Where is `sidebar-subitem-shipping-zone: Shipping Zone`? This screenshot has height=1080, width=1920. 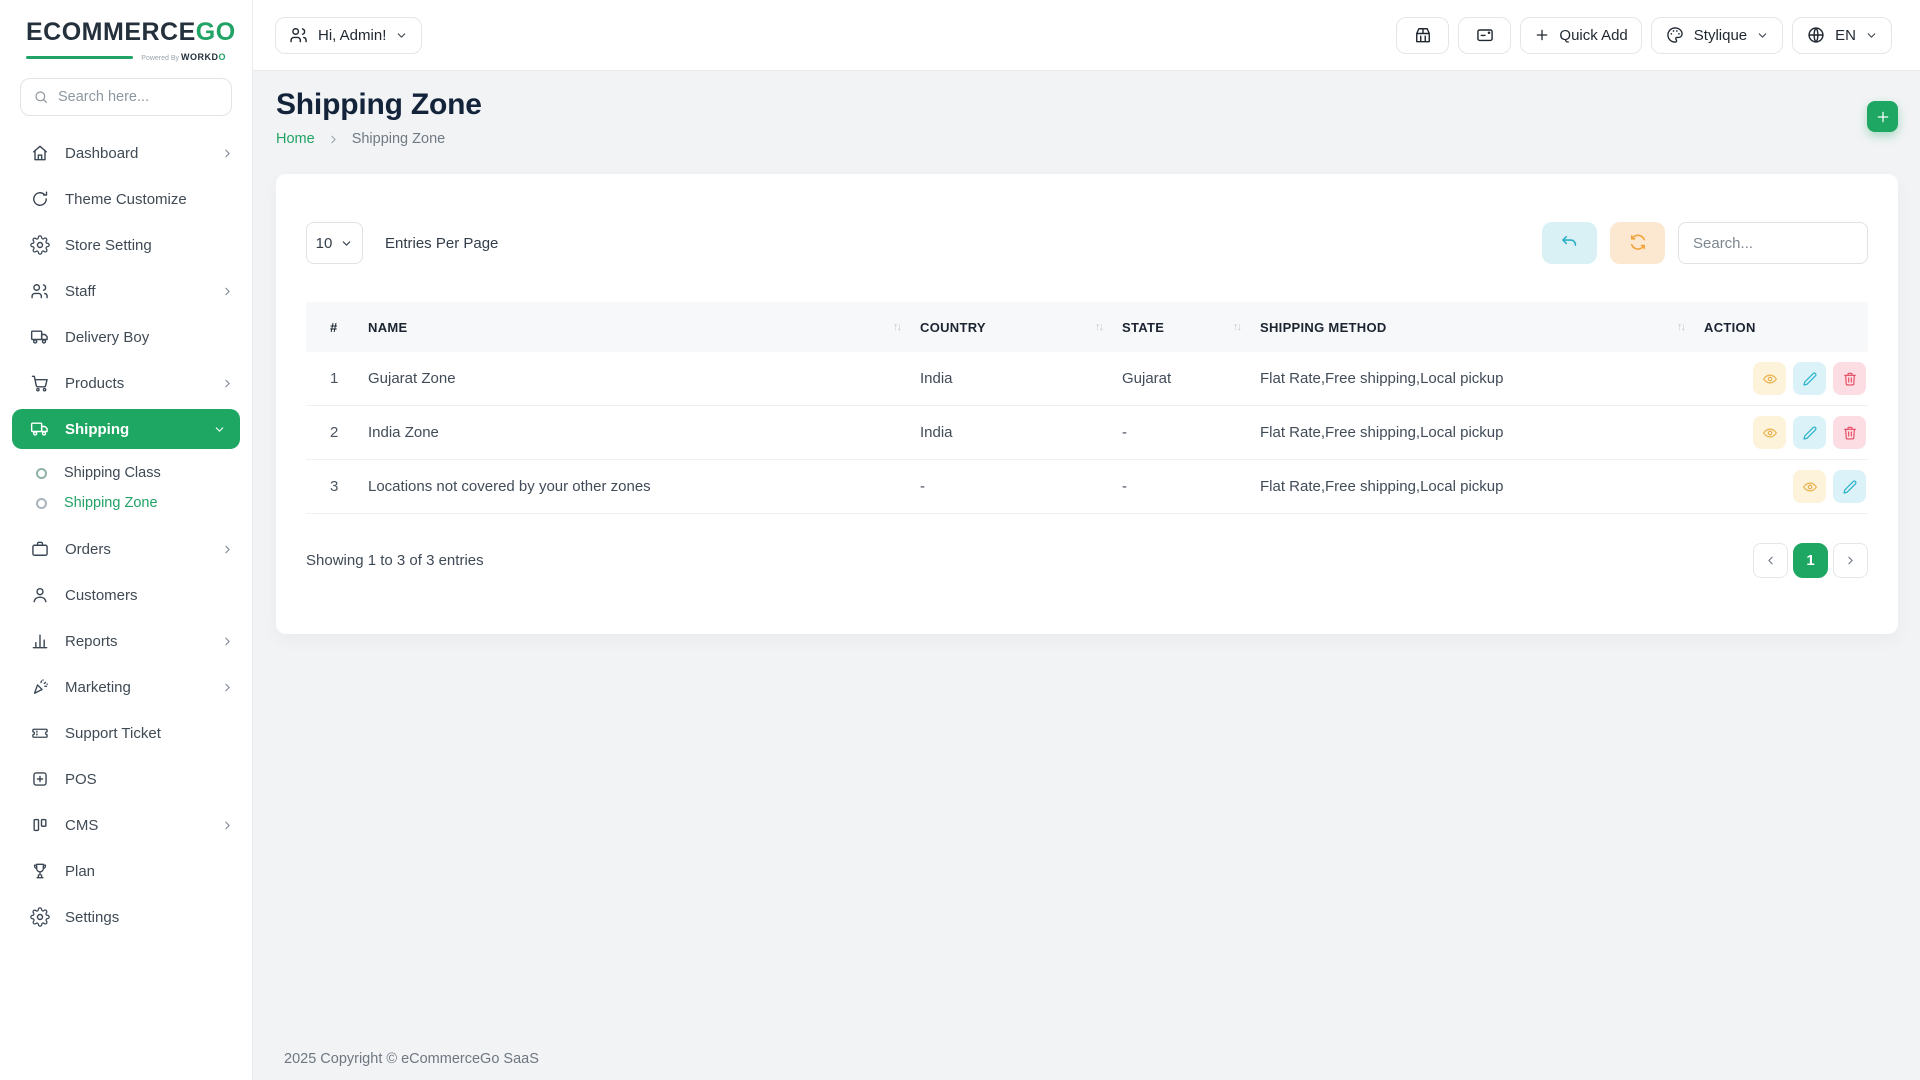
sidebar-subitem-shipping-zone: Shipping Zone is located at coordinates (126, 503).